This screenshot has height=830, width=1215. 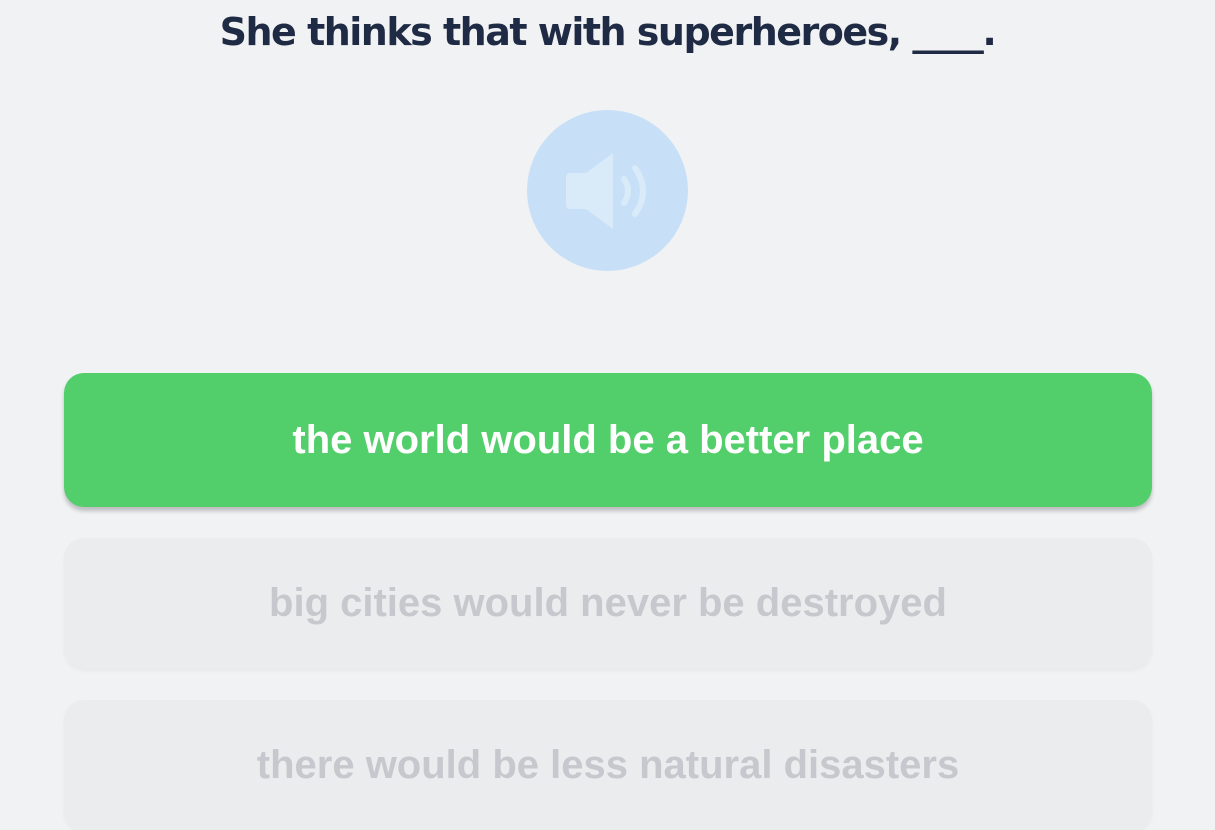 I want to click on speaker-icon, so click(x=605, y=190).